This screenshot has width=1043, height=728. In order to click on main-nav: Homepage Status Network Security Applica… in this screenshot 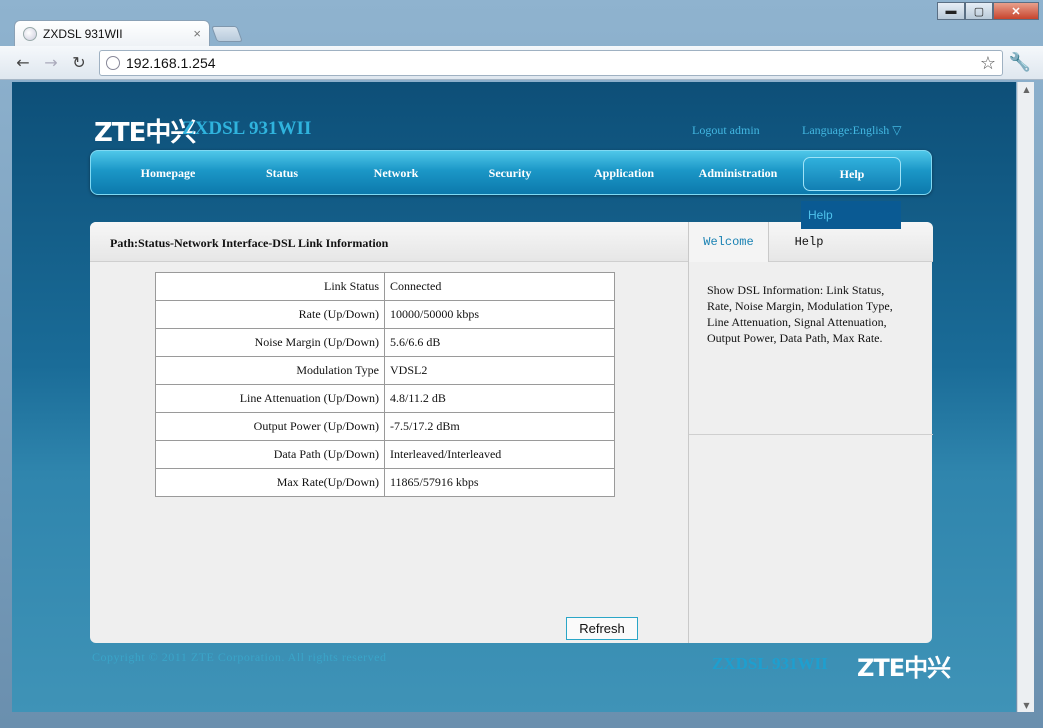, I will do `click(511, 172)`.